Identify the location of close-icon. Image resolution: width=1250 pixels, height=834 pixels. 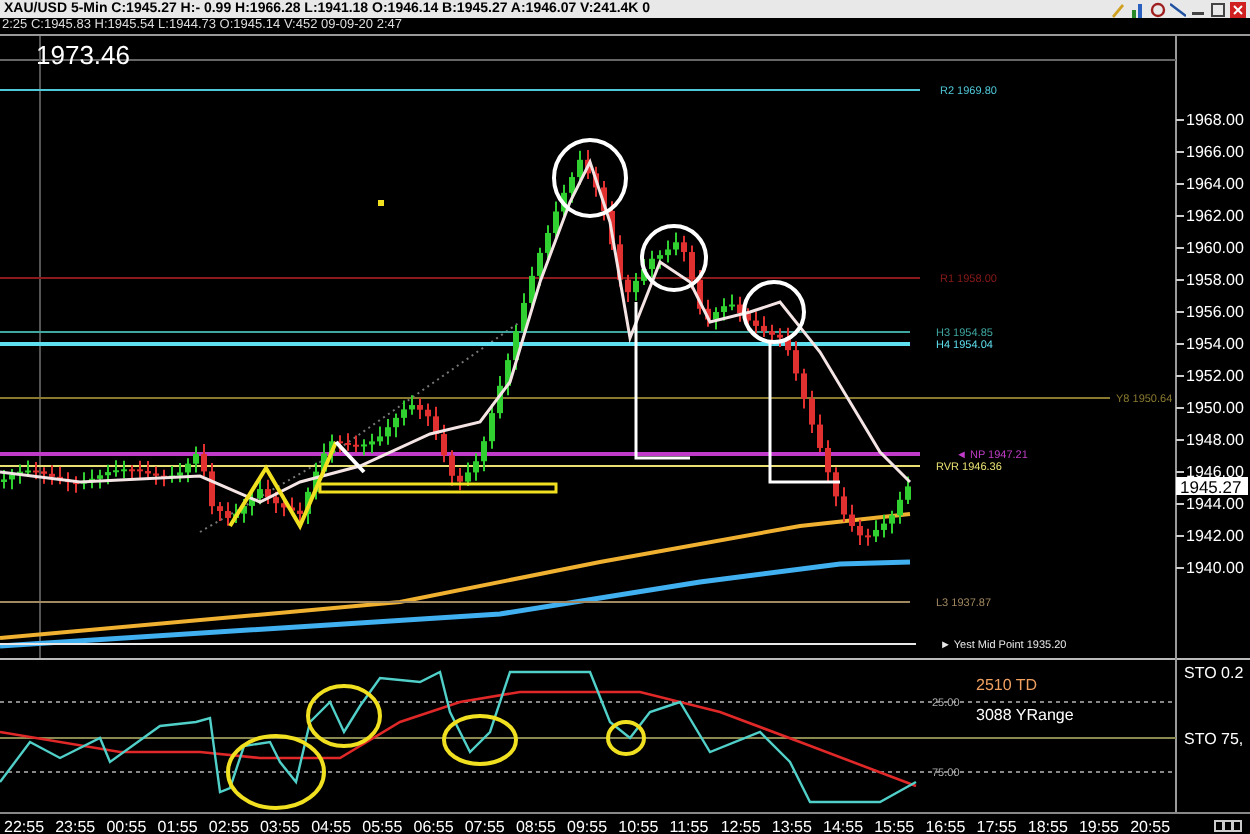
(1238, 9).